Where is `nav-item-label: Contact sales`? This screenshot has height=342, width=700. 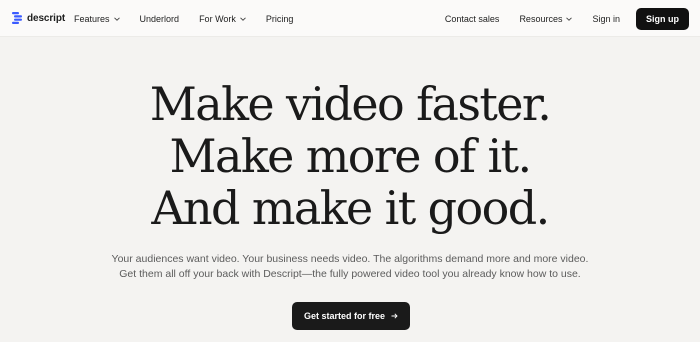
nav-item-label: Contact sales is located at coordinates (472, 18).